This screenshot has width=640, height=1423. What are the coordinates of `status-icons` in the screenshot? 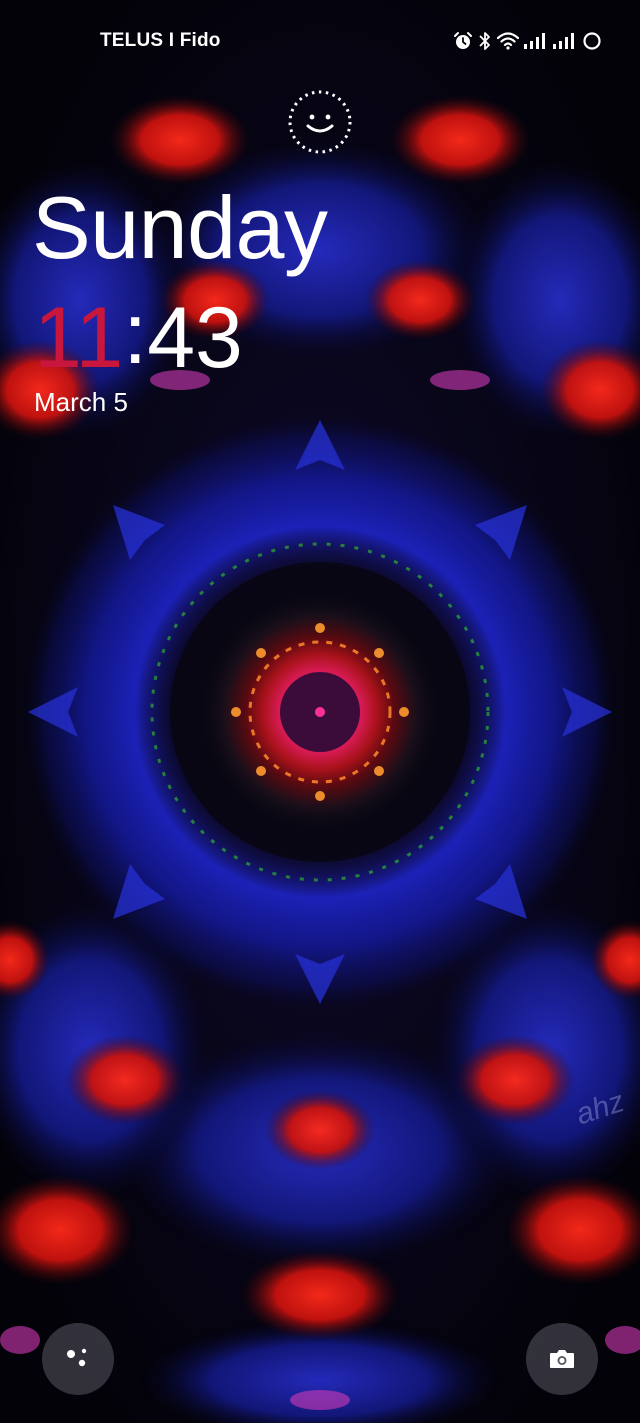 It's located at (527, 41).